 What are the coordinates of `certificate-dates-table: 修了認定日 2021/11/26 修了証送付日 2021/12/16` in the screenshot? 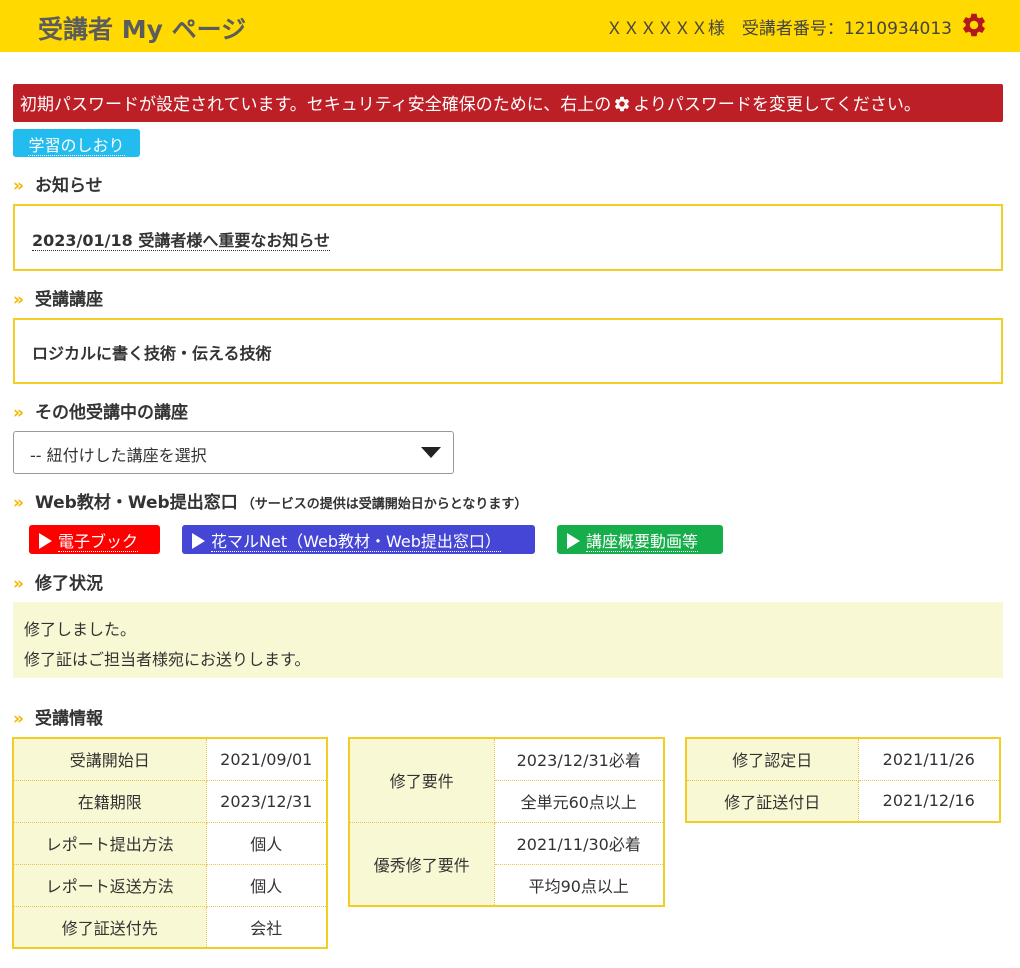 It's located at (843, 780).